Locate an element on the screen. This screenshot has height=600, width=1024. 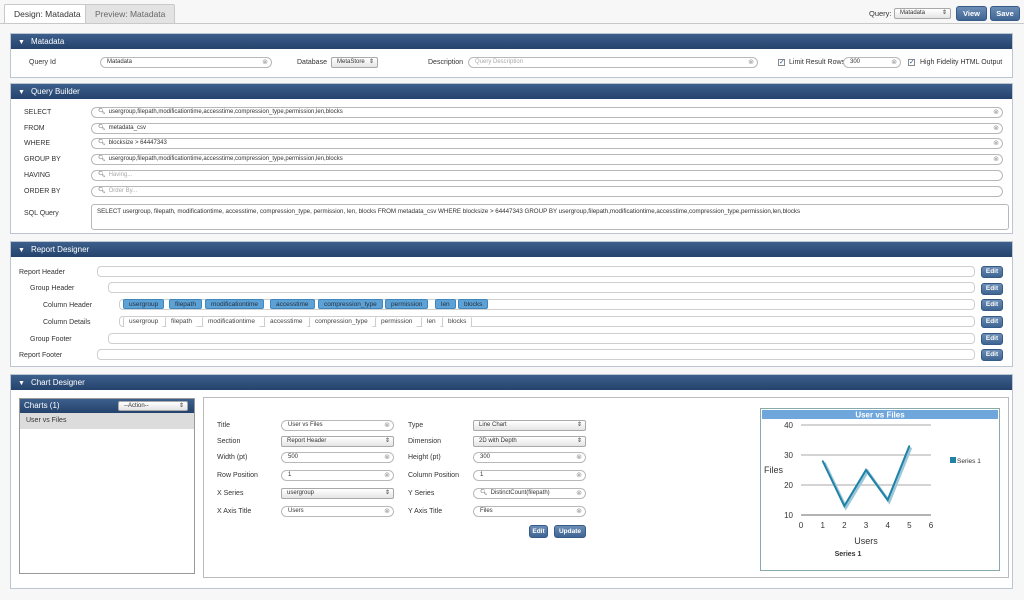
matadata-header: ▼ Matadata is located at coordinates (511, 41).